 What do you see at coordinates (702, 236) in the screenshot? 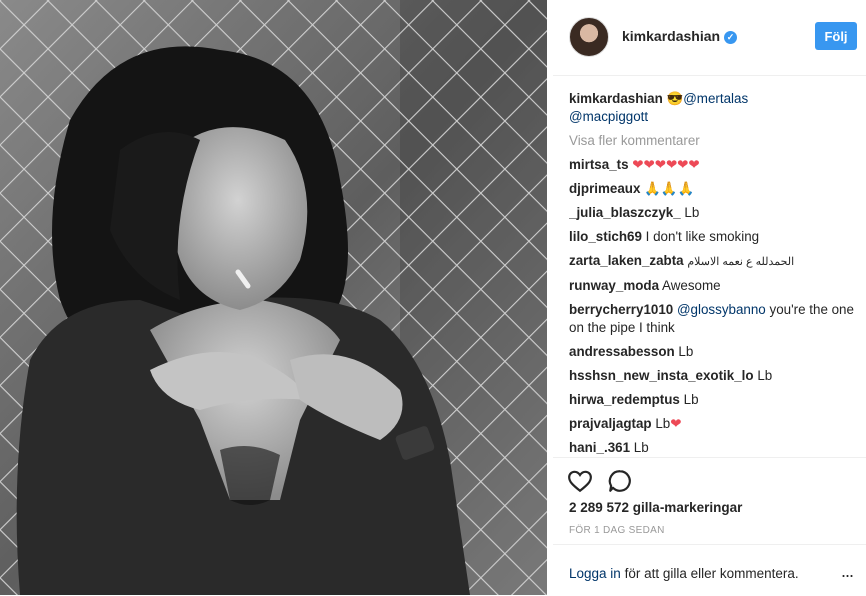
I see `comment-text: I don't like smoking` at bounding box center [702, 236].